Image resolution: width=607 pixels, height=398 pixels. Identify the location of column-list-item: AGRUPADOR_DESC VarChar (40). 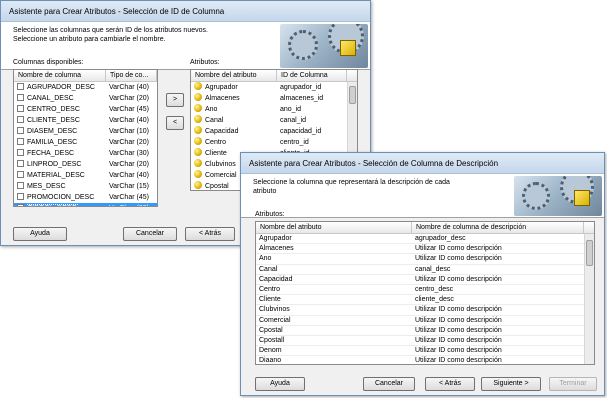
(85, 87).